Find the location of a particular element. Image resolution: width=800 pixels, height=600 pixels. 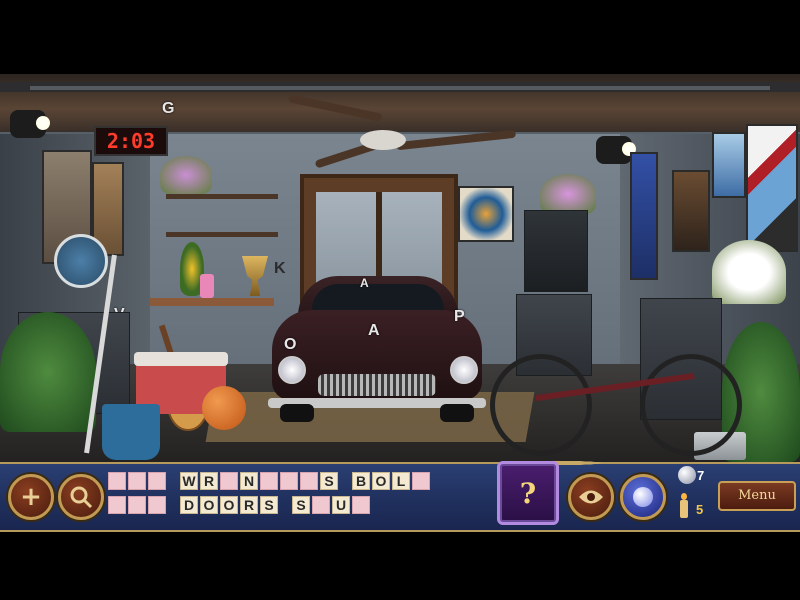

word-row: DOORSSU is located at coordinates (239, 505).